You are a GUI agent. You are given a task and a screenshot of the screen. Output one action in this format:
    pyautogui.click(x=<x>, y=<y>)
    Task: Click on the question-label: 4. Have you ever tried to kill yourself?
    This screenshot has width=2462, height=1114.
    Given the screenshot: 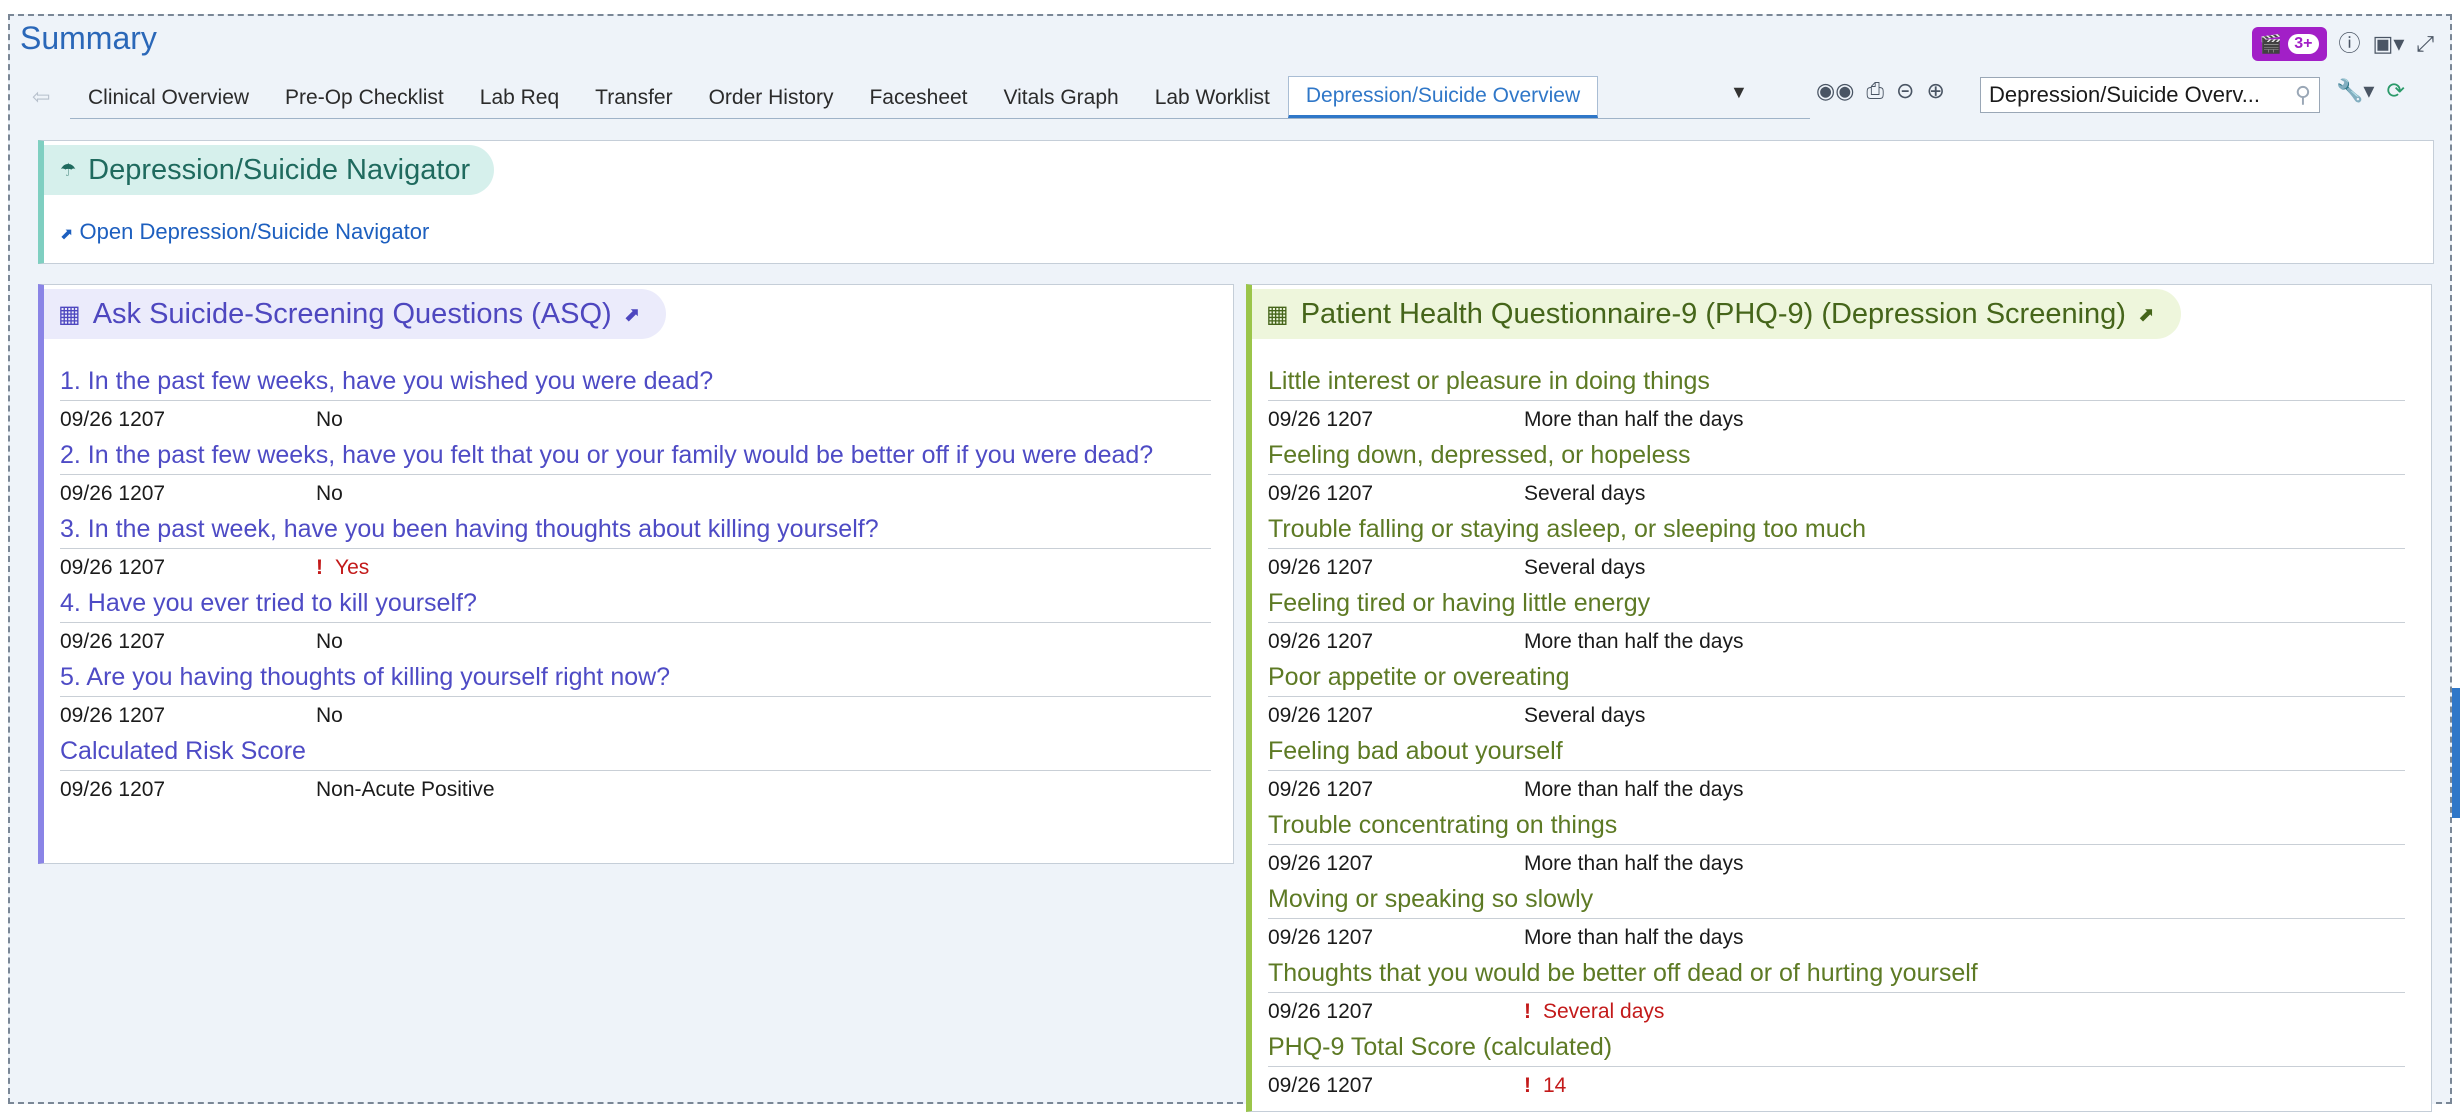 What is the action you would take?
    pyautogui.click(x=635, y=605)
    